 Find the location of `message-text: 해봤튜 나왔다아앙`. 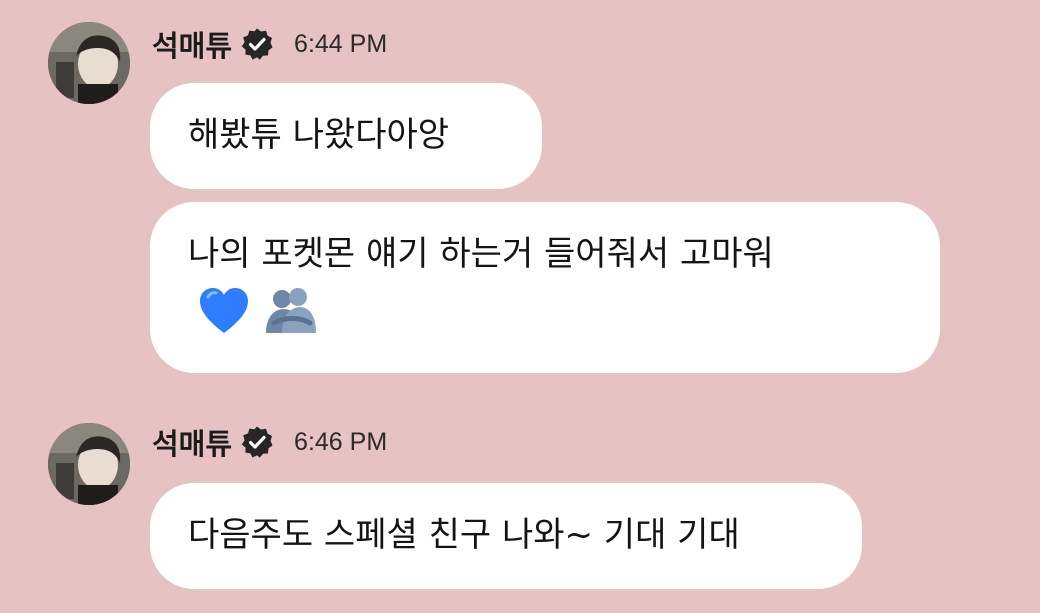

message-text: 해봤튜 나왔다아앙 is located at coordinates (319, 135).